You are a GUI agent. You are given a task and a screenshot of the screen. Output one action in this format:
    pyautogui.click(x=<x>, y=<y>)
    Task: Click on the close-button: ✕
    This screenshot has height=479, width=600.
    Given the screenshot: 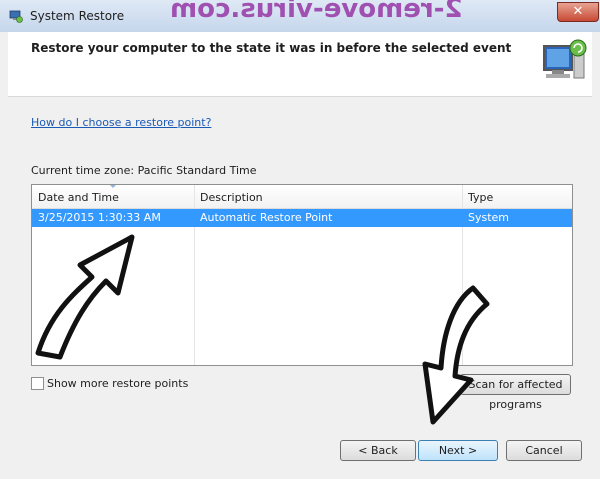 What is the action you would take?
    pyautogui.click(x=578, y=12)
    